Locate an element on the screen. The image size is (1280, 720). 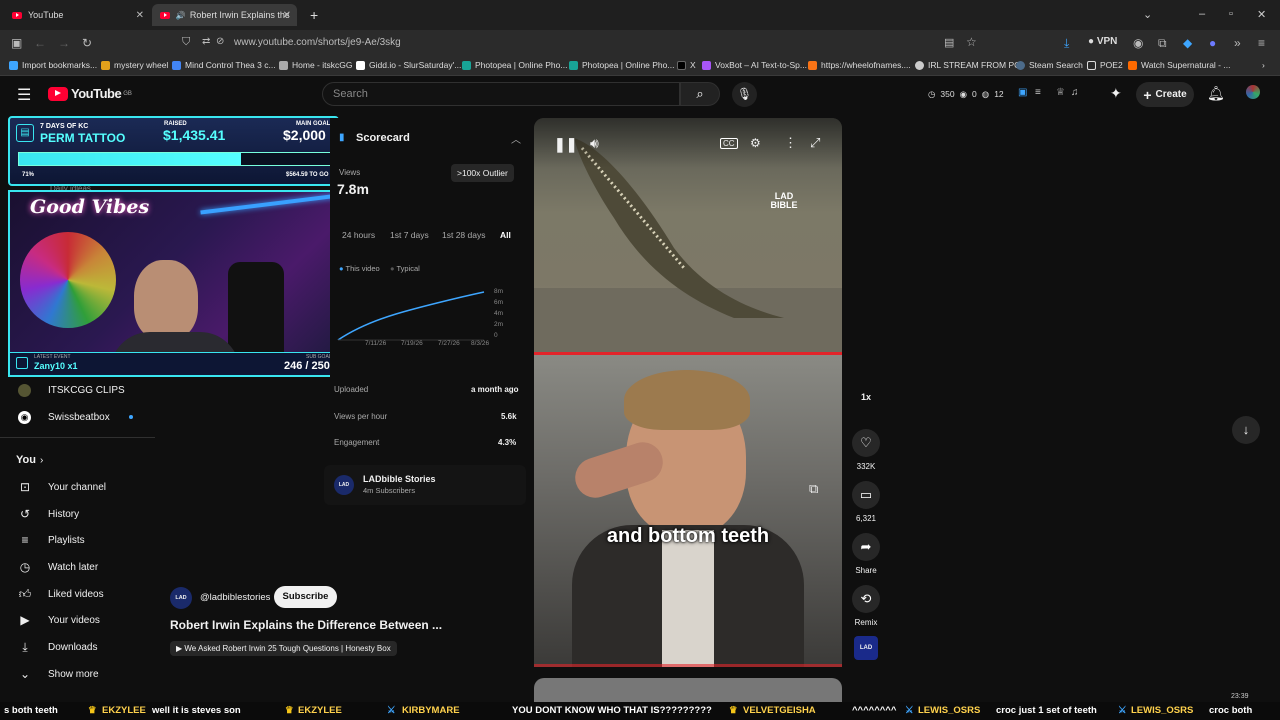
bookmark-item: Home - itskcGG is located at coordinates (315, 65).